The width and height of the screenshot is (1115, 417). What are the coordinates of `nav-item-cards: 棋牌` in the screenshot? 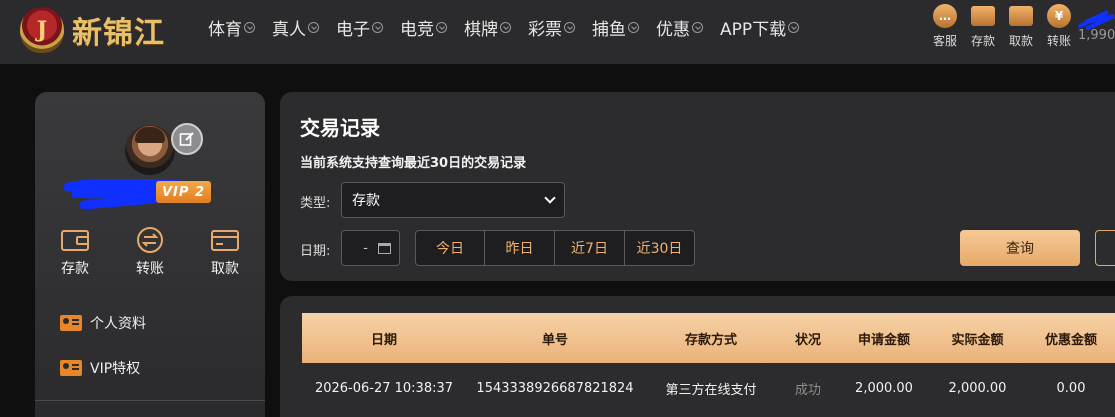 It's located at (487, 28).